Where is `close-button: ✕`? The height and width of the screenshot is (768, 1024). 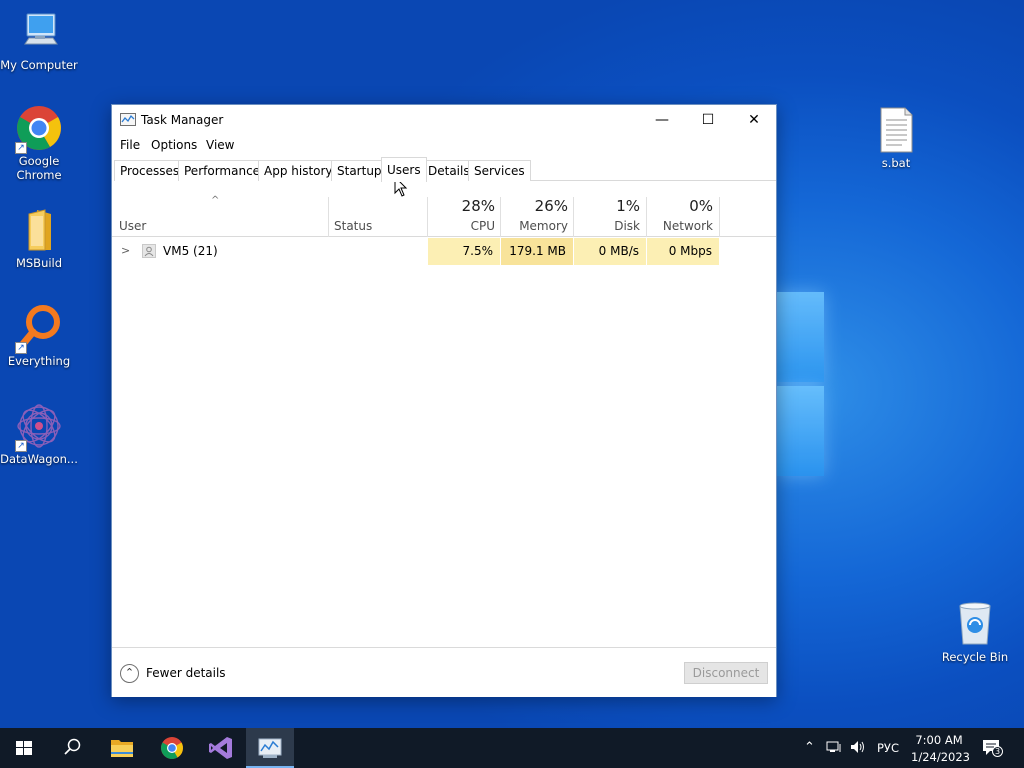
close-button: ✕ is located at coordinates (754, 120).